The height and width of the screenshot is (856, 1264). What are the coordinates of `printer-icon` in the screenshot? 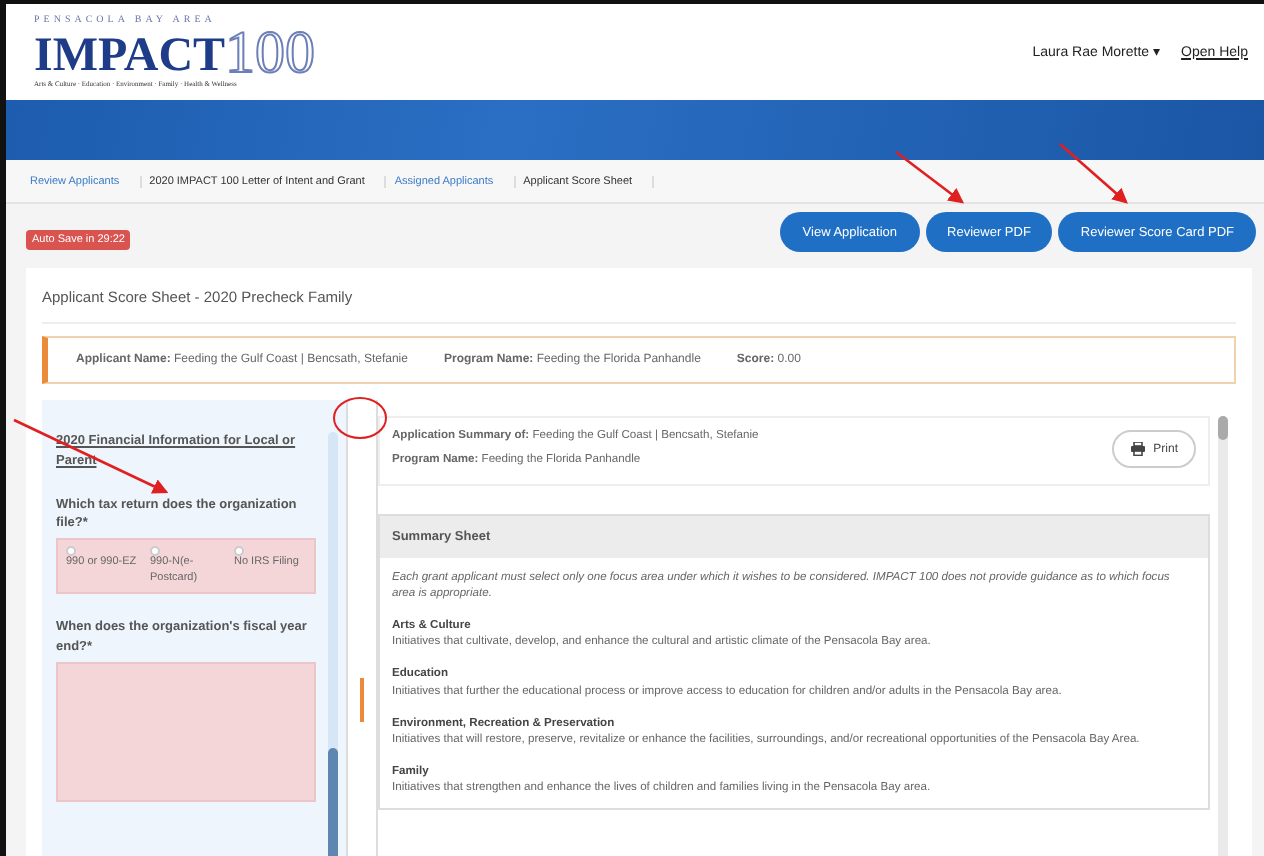 It's located at (1137, 449).